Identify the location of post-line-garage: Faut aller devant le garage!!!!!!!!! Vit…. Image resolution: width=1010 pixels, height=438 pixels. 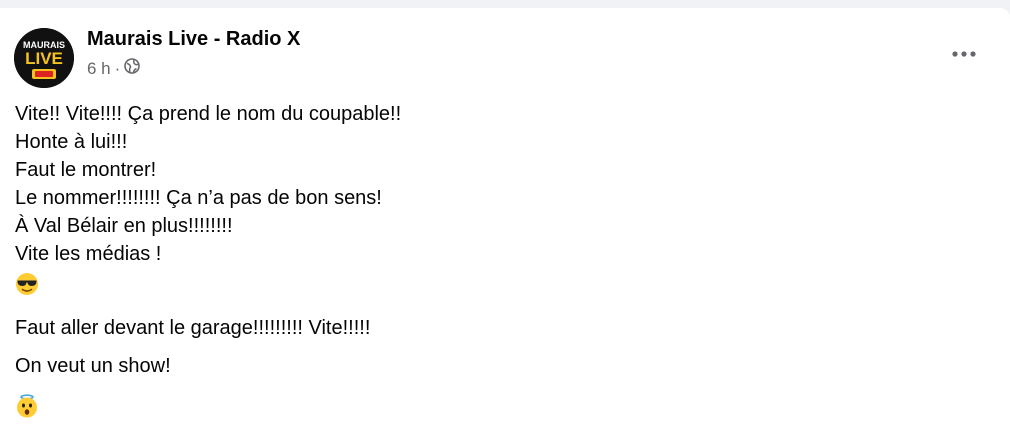
(193, 328).